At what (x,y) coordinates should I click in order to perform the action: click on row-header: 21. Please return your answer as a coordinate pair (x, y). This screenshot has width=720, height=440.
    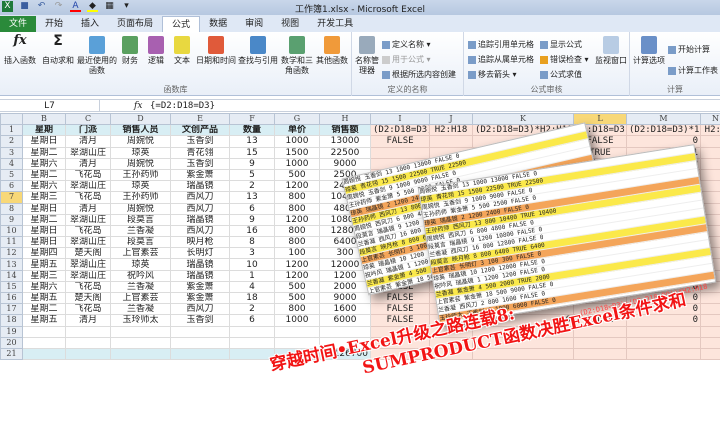
    Looking at the image, I should click on (11, 354).